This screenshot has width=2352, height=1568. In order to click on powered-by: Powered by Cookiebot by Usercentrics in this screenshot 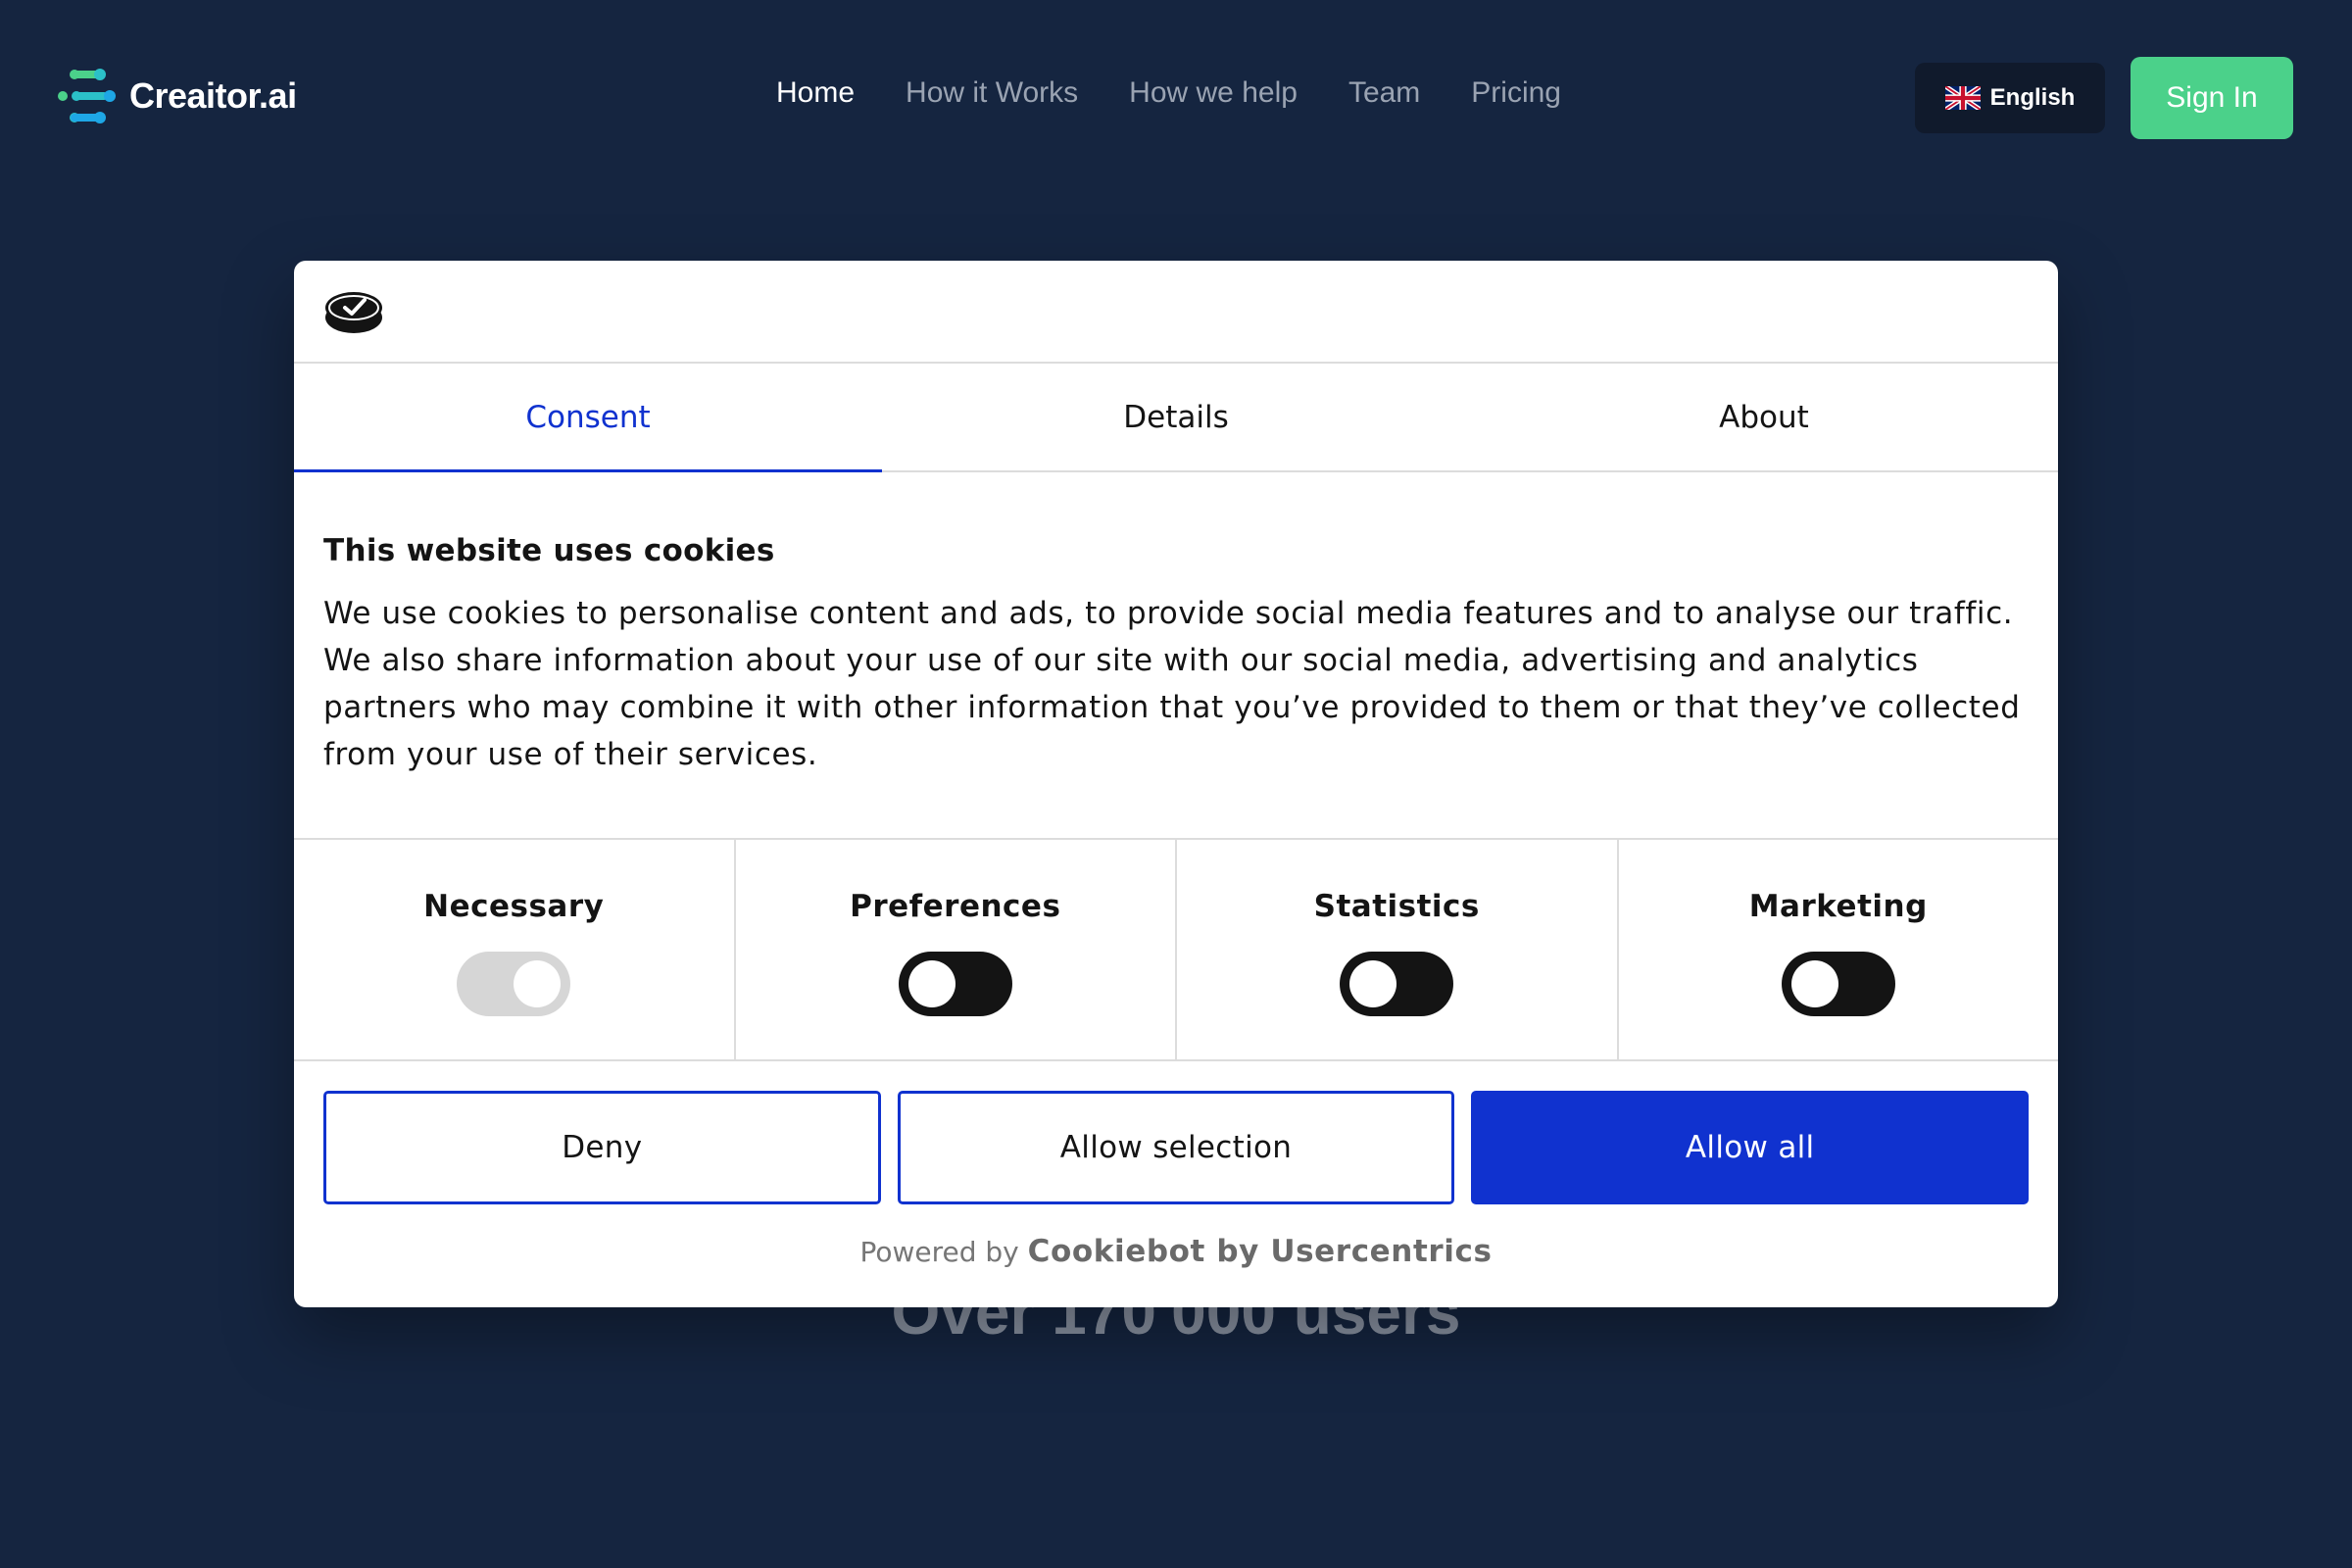, I will do `click(1176, 1251)`.